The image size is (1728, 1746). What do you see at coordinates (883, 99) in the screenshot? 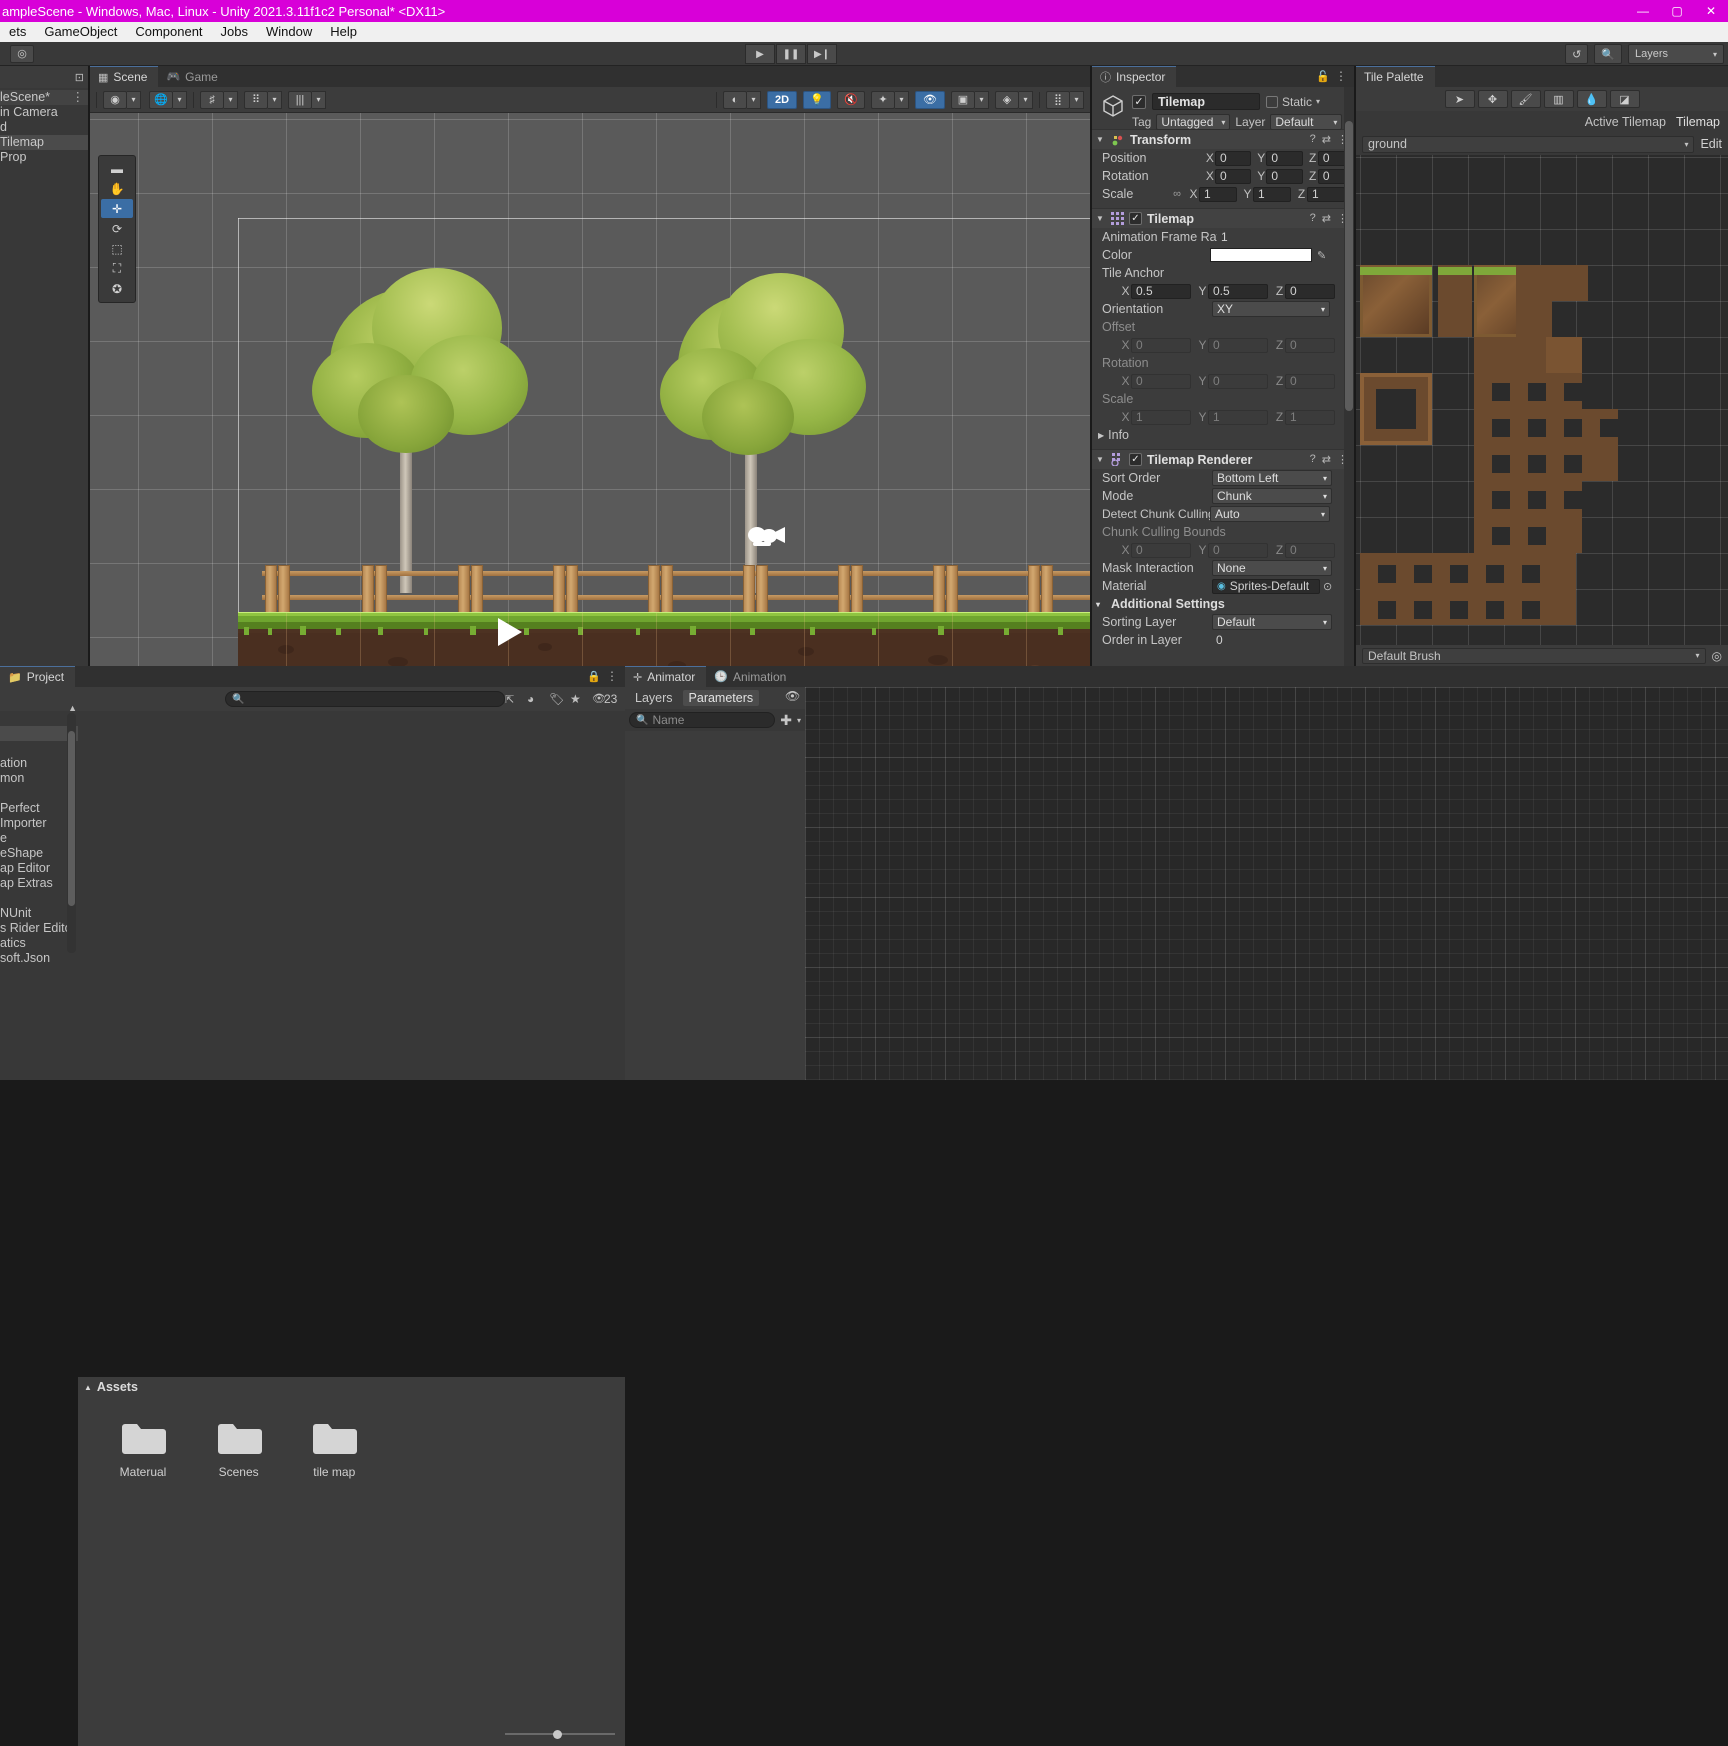
I see `fx-toggle-button: ✦` at bounding box center [883, 99].